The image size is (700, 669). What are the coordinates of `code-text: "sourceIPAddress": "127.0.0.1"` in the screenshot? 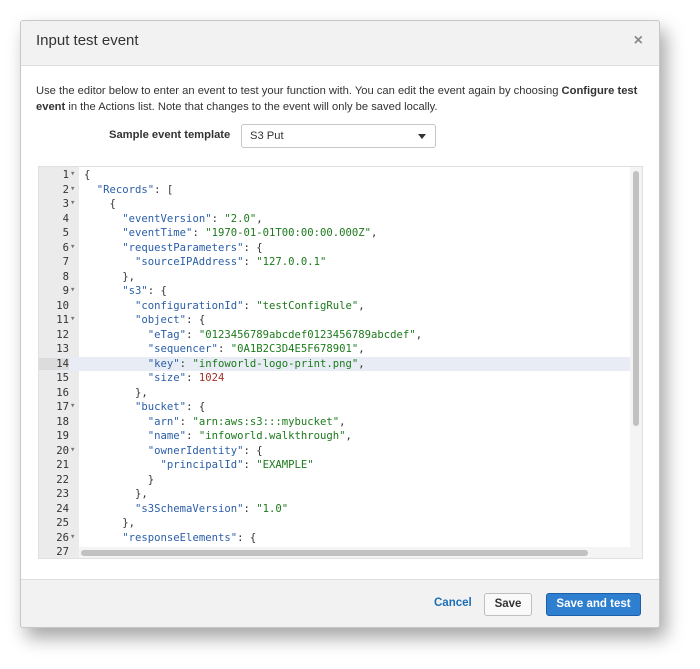 It's located at (205, 262).